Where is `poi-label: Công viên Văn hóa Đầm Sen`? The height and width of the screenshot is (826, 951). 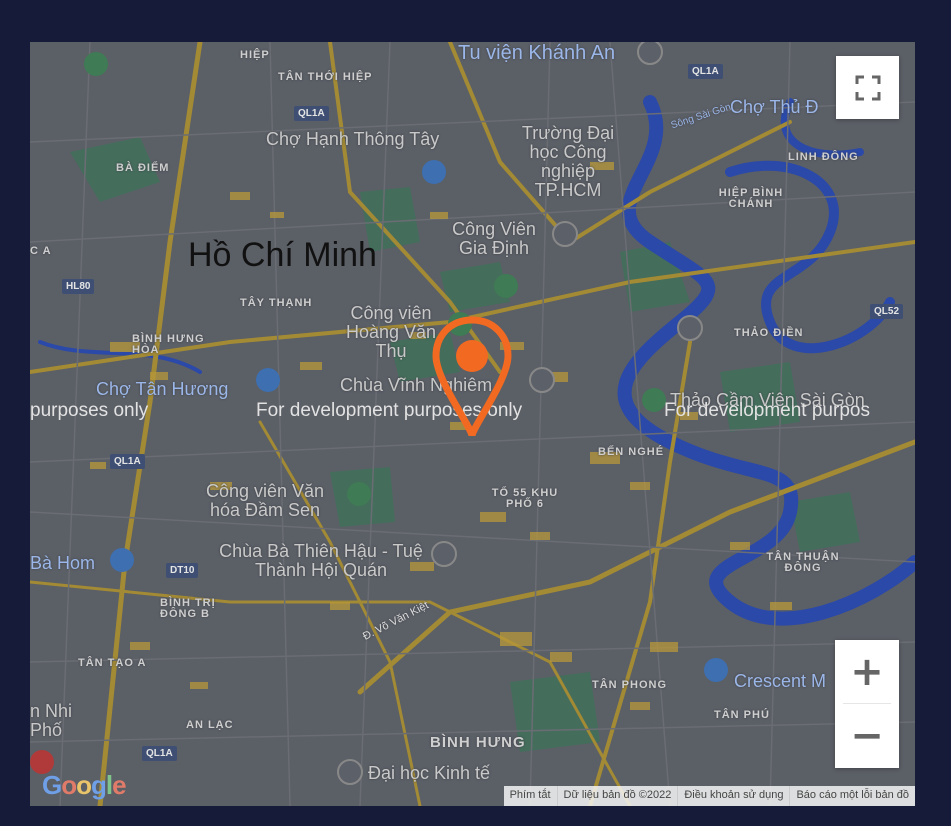 poi-label: Công viên Văn hóa Đầm Sen is located at coordinates (265, 500).